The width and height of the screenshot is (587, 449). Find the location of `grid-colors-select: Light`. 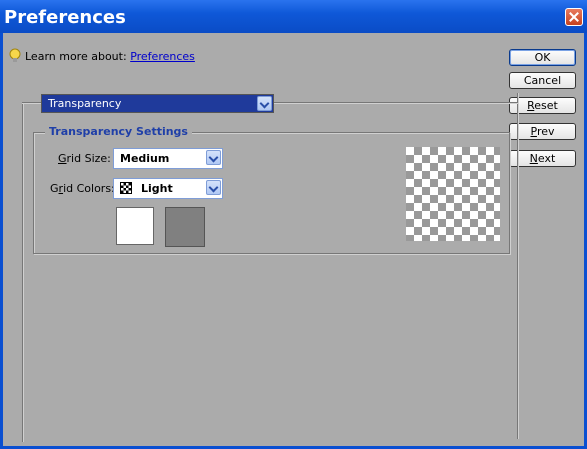

grid-colors-select: Light is located at coordinates (168, 188).